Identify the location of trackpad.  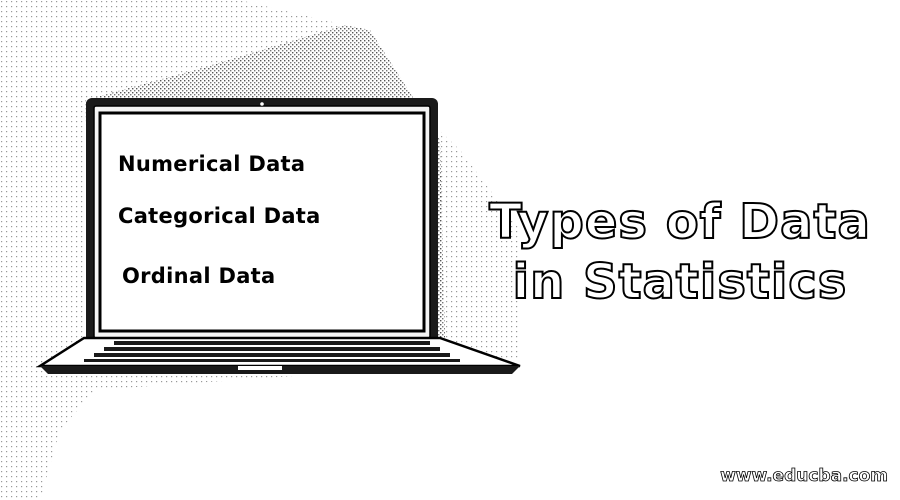
(260, 368).